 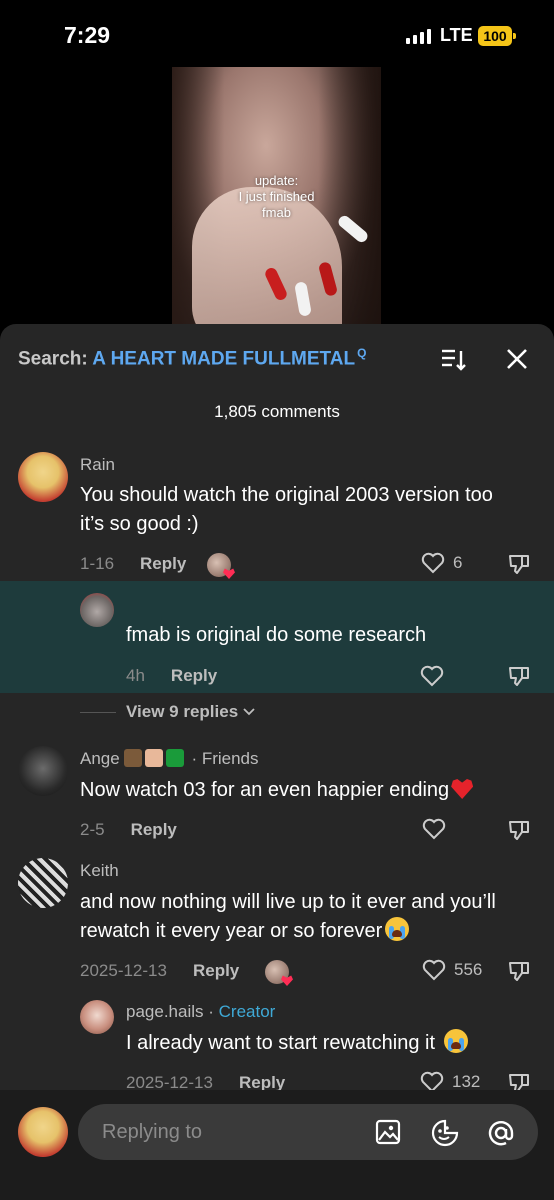 I want to click on signal-icon, so click(x=418, y=36).